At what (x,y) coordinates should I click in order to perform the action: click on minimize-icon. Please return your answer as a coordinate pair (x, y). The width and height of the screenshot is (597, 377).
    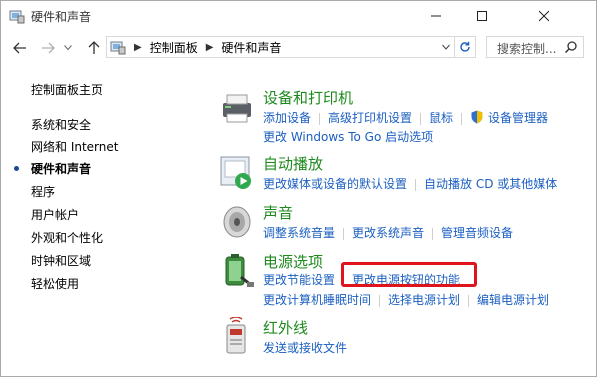
    Looking at the image, I should click on (436, 16).